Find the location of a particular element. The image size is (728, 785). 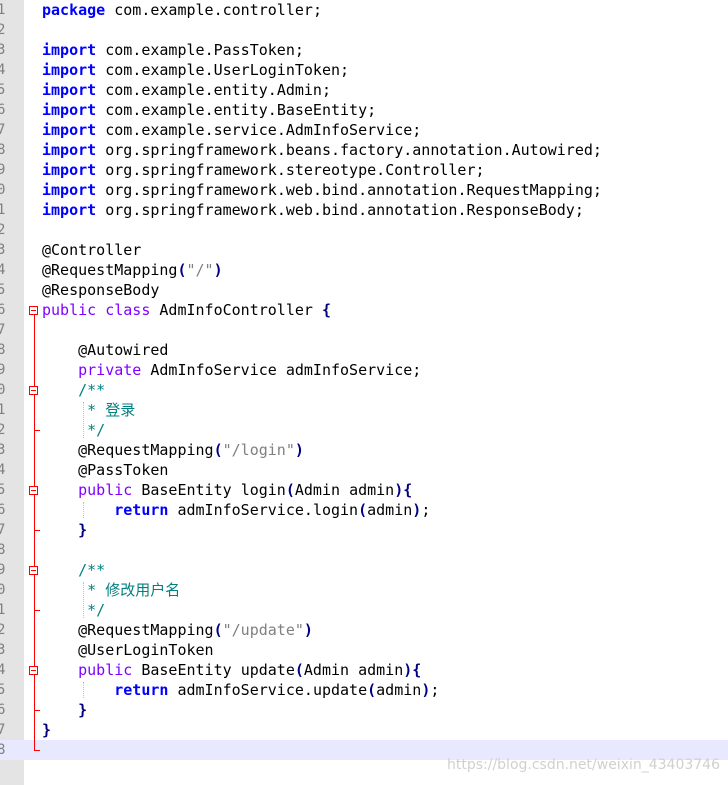

code-line: 4 @PassToken is located at coordinates (364, 470).